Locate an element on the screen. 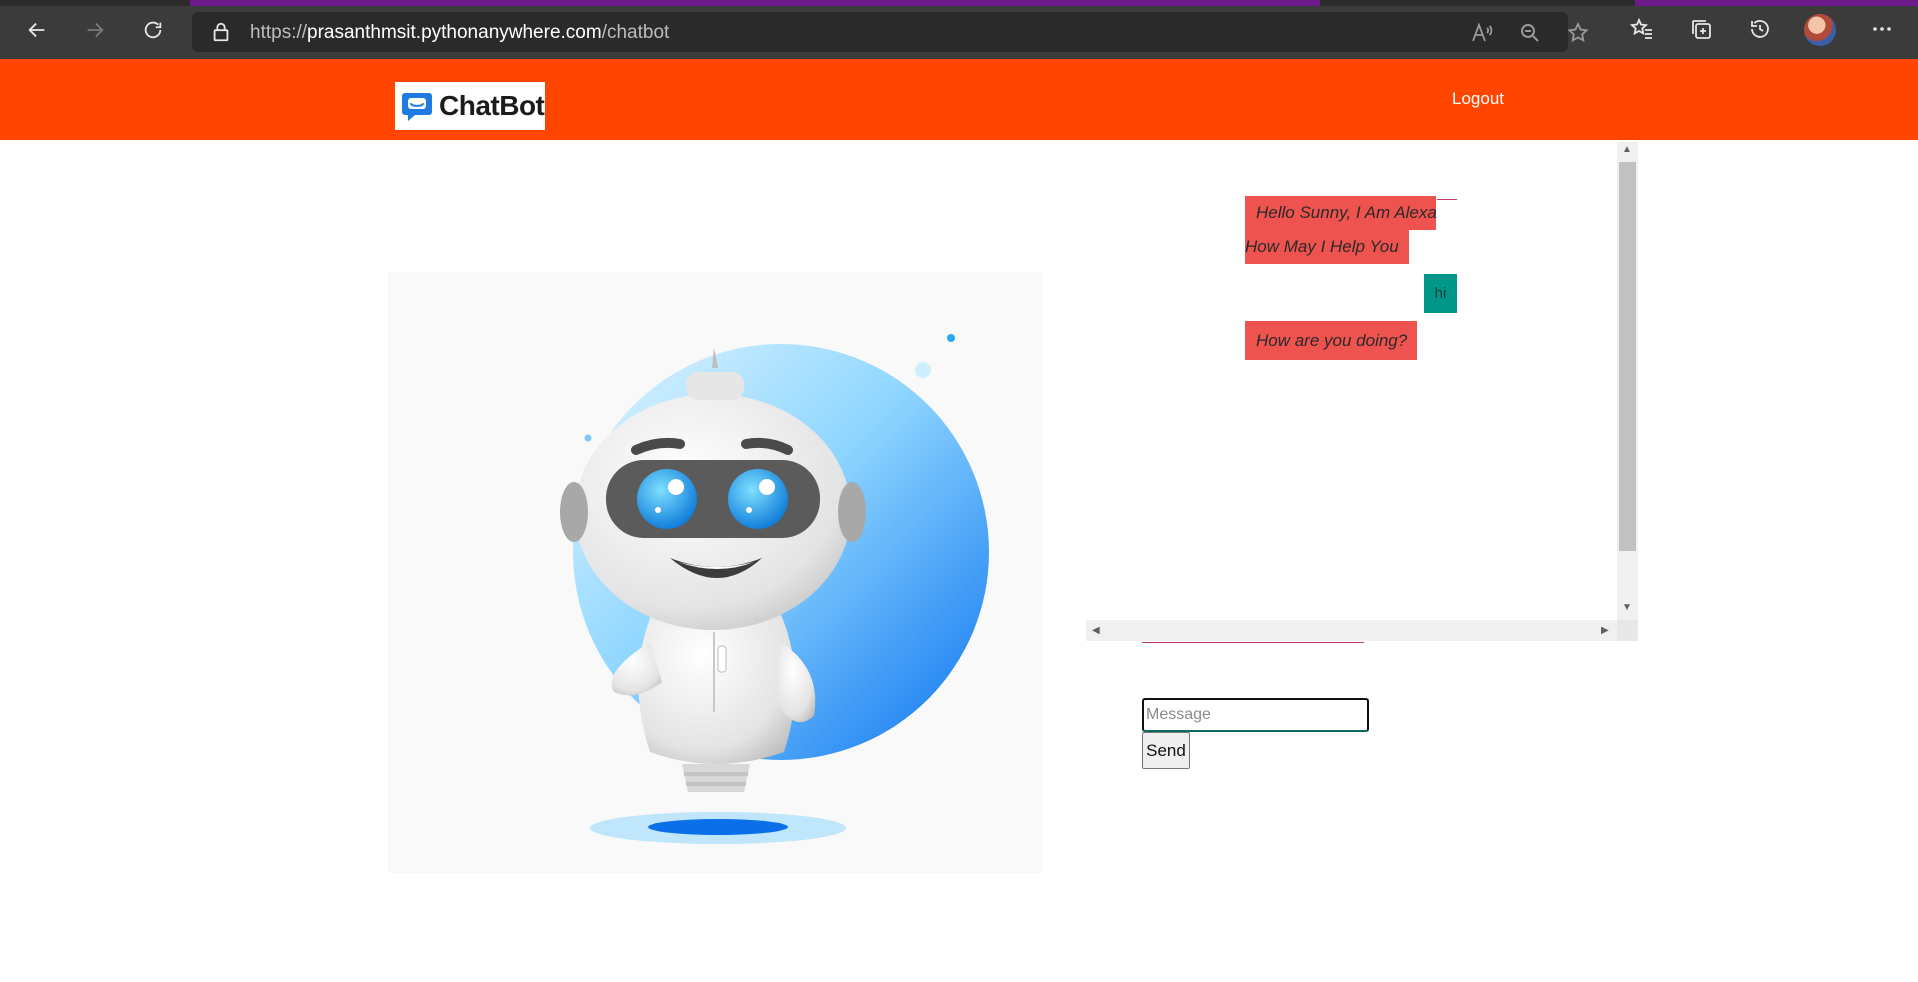 This screenshot has height=982, width=1918. logo-text: ChatBot is located at coordinates (492, 105).